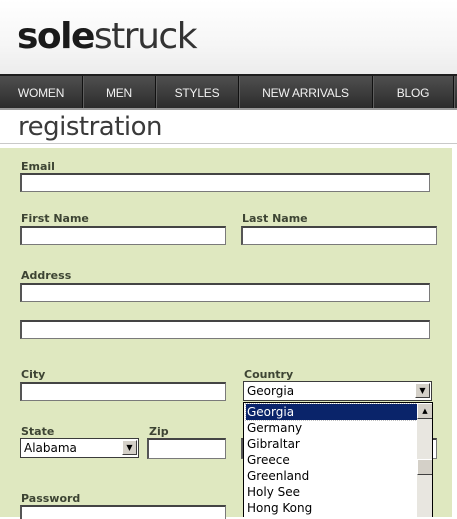 The image size is (457, 519). I want to click on address-line2-field, so click(225, 329).